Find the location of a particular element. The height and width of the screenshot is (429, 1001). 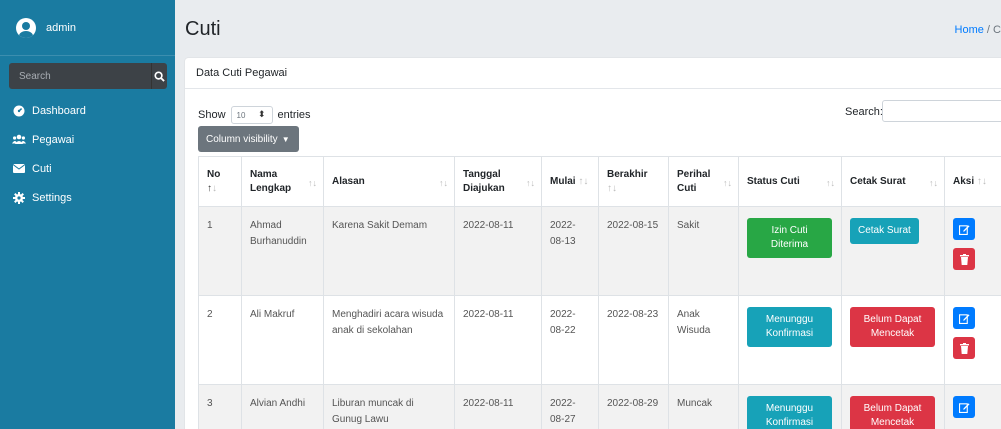

breadcrumb-current: C is located at coordinates (997, 30).